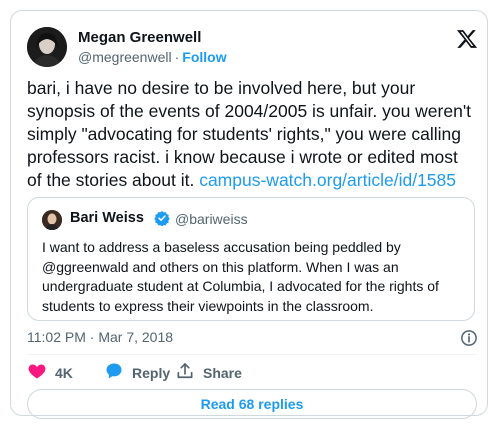  I want to click on author-meta: @megreenwell · Follow, so click(152, 57).